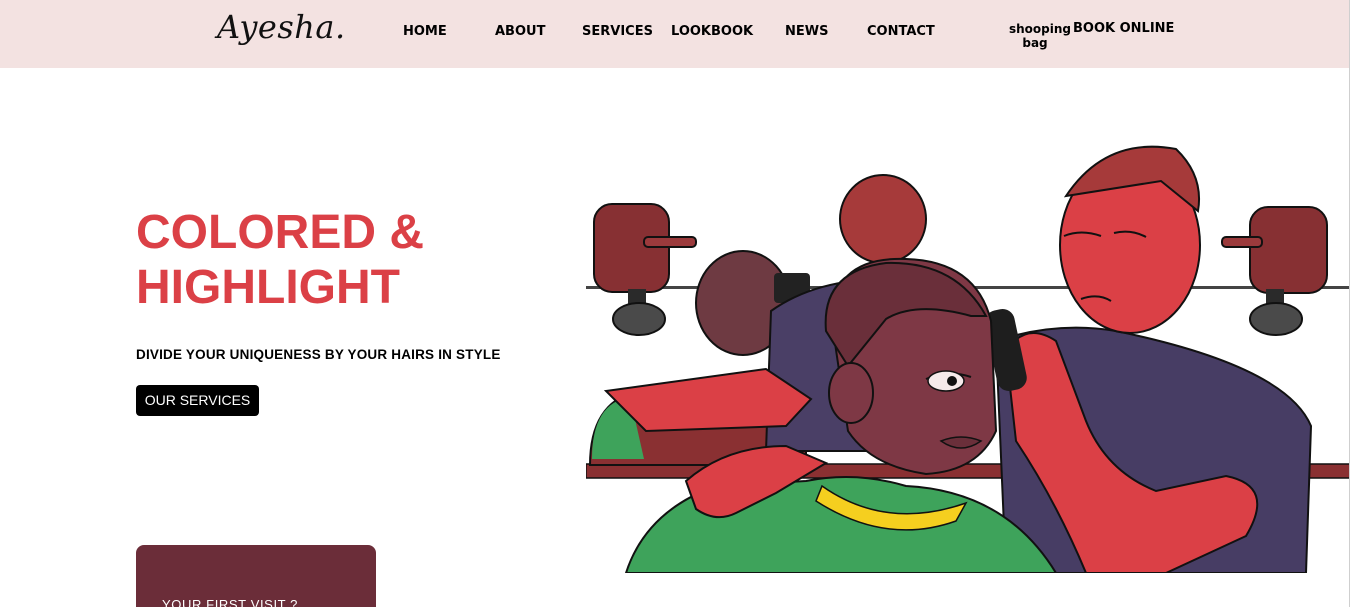 This screenshot has width=1350, height=607. I want to click on nav-about: ABOUT, so click(520, 31).